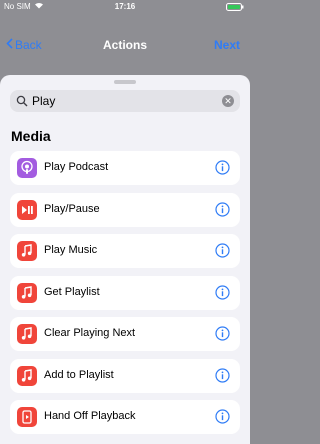 This screenshot has height=444, width=320. What do you see at coordinates (125, 209) in the screenshot?
I see `action-row-play-pause: Play/Pause` at bounding box center [125, 209].